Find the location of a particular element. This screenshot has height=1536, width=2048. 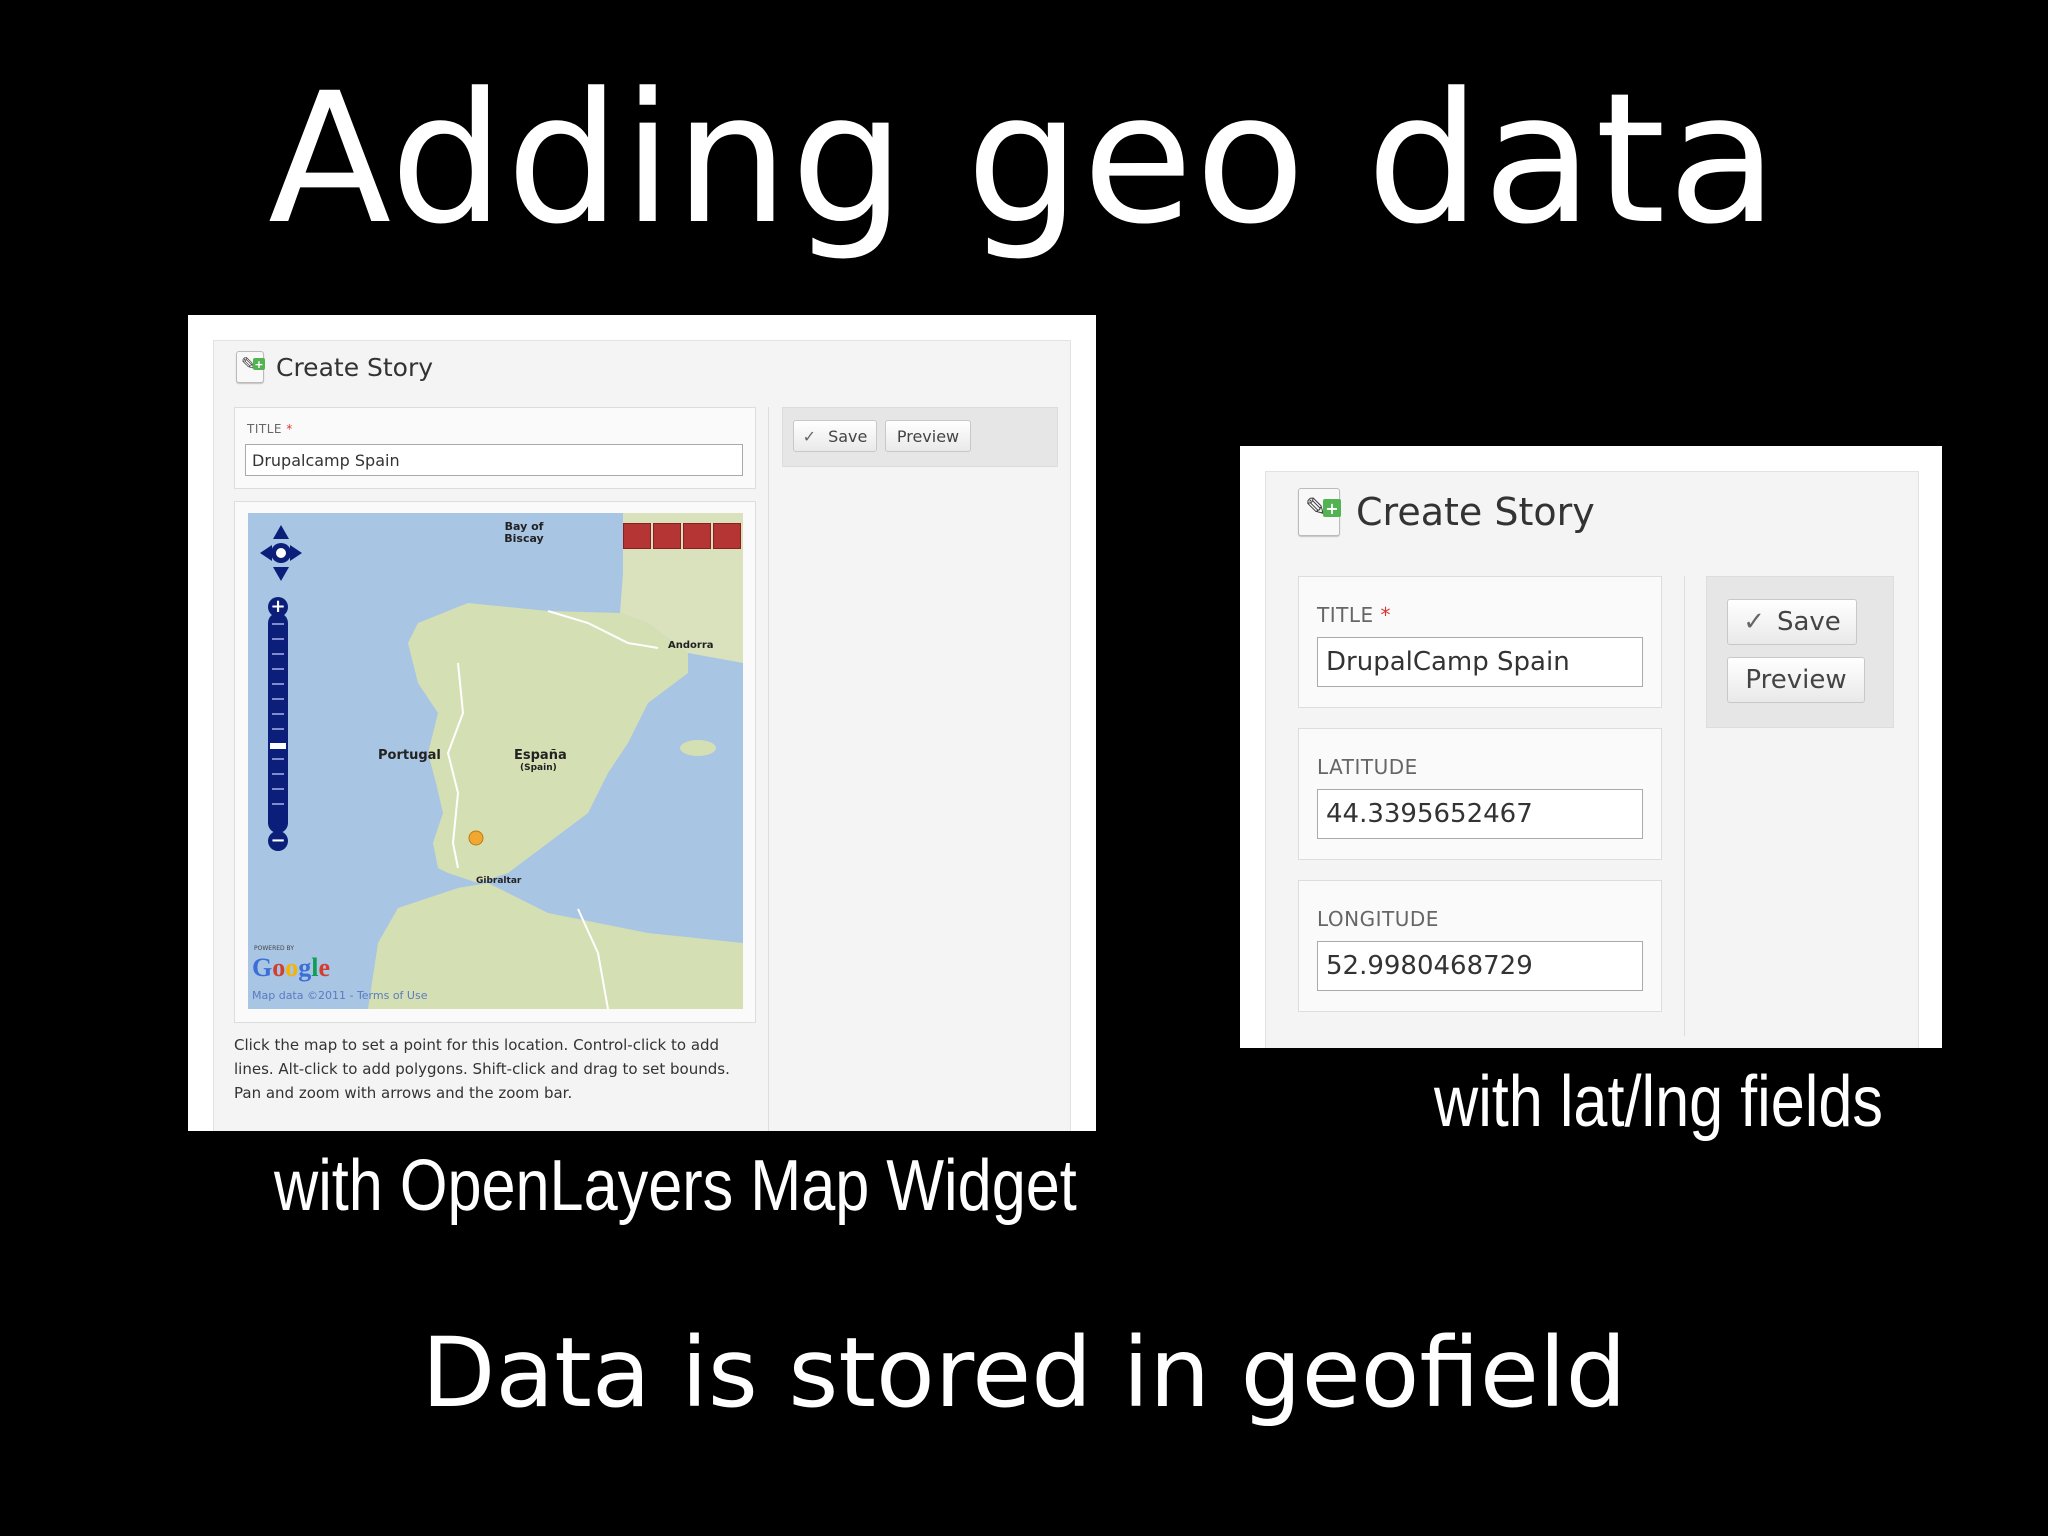

longitude-fieldset: Longitude 52.9980468729 is located at coordinates (1480, 946).